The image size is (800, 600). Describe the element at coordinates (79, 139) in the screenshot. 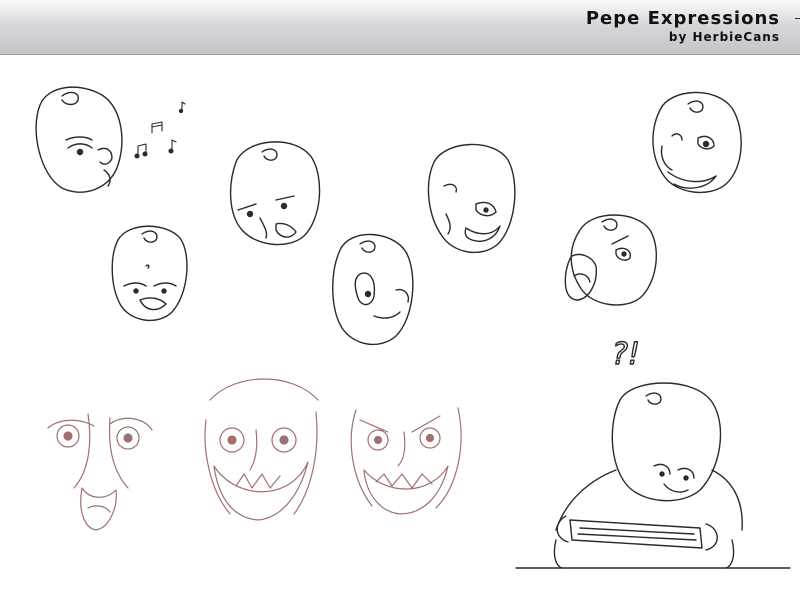

I see `head-whistling` at that location.